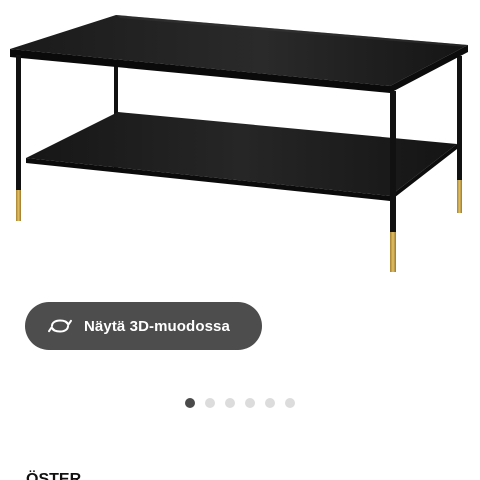 The image size is (480, 480). Describe the element at coordinates (18, 205) in the screenshot. I see `front-left-foot` at that location.